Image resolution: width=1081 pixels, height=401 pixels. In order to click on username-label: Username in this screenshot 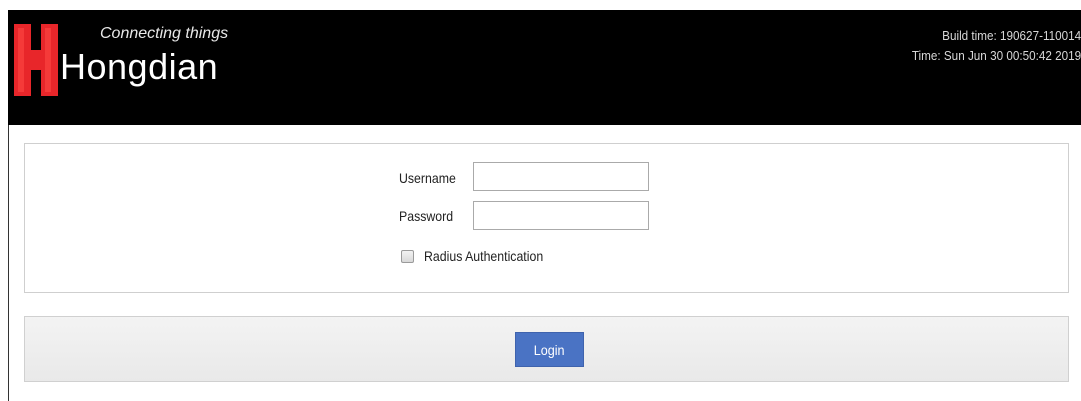, I will do `click(427, 178)`.